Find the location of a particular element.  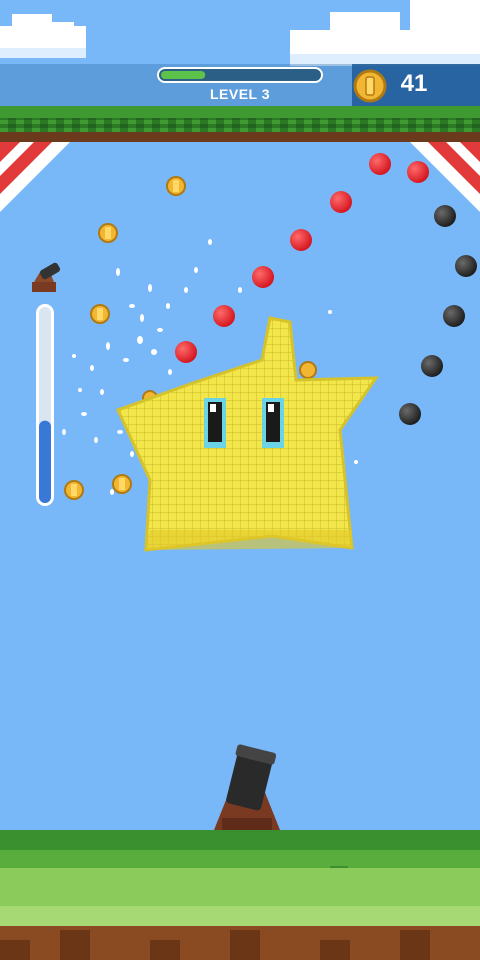

power-meter is located at coordinates (45, 405).